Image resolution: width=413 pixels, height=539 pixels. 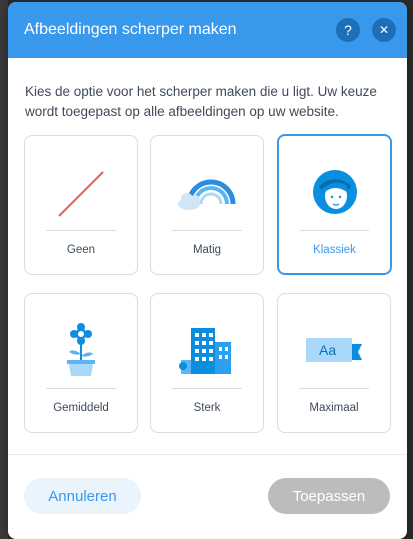 I want to click on option-card-klassiek: Klassiek, so click(x=334, y=204).